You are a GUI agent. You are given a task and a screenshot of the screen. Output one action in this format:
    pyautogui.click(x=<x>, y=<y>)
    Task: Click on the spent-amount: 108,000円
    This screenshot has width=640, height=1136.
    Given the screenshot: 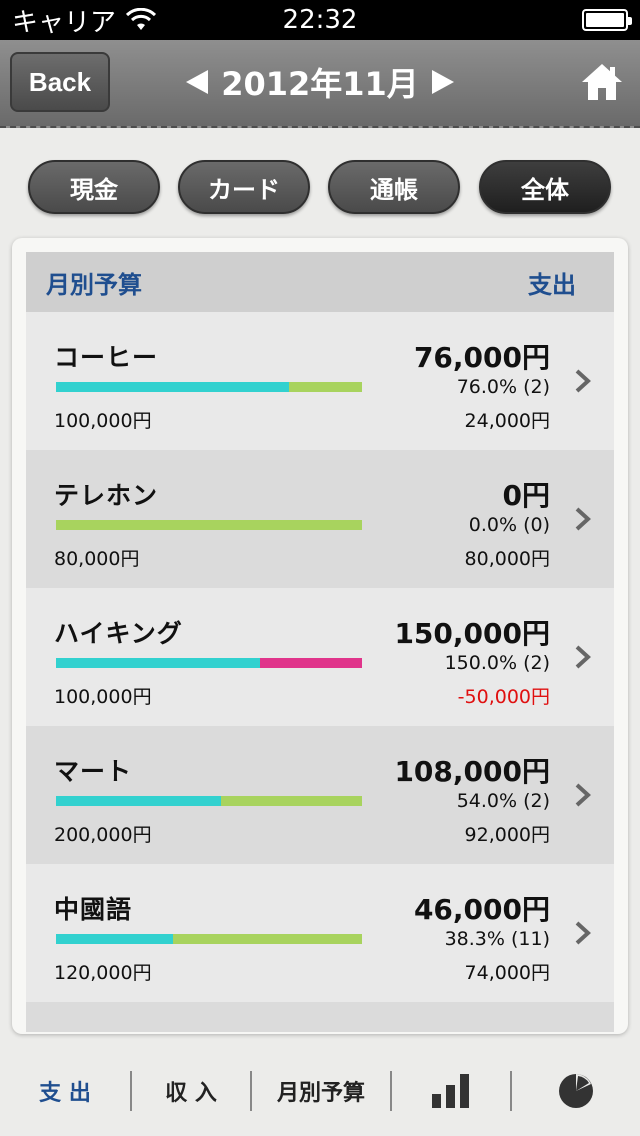 What is the action you would take?
    pyautogui.click(x=472, y=771)
    